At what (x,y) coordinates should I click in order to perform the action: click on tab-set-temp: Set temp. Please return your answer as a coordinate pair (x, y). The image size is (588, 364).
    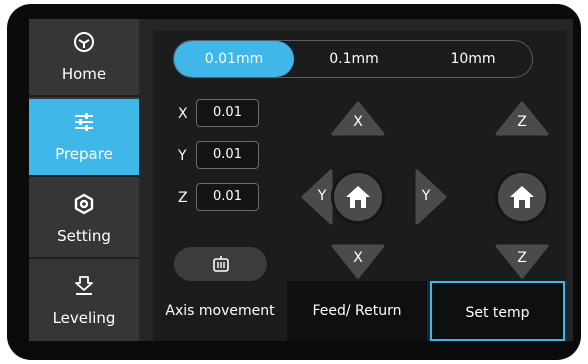
    Looking at the image, I should click on (497, 311).